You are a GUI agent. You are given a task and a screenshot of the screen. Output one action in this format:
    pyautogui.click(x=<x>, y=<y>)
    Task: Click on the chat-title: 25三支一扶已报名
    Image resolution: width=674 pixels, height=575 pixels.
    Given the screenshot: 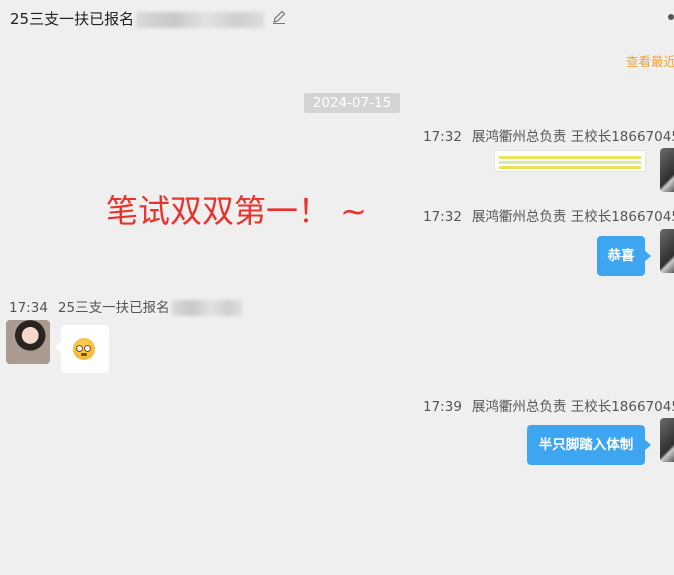 What is the action you would take?
    pyautogui.click(x=137, y=18)
    